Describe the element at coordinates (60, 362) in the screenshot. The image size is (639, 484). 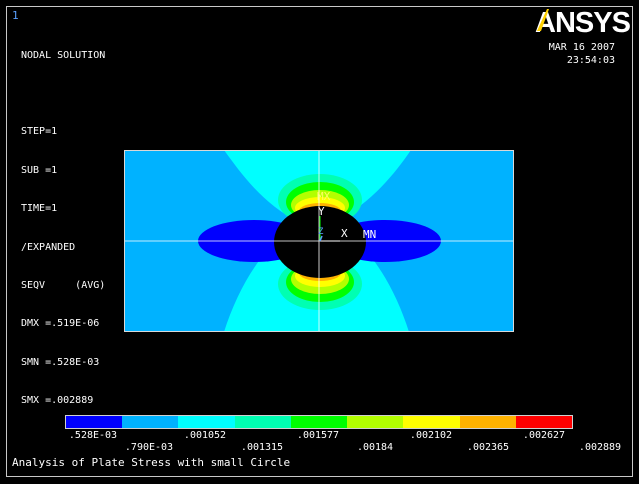
I see `info-line: SMN =.528E-03` at that location.